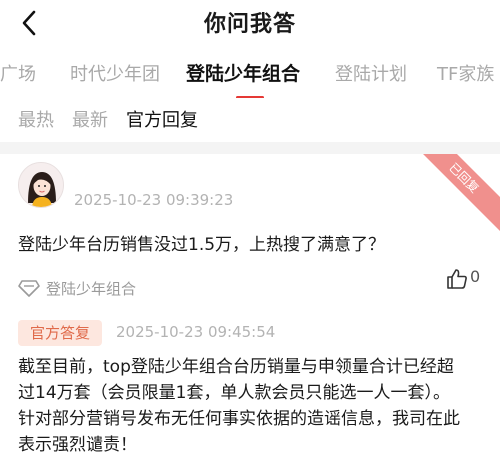 This screenshot has width=500, height=454. I want to click on subtab-hottest: 最热, so click(36, 119).